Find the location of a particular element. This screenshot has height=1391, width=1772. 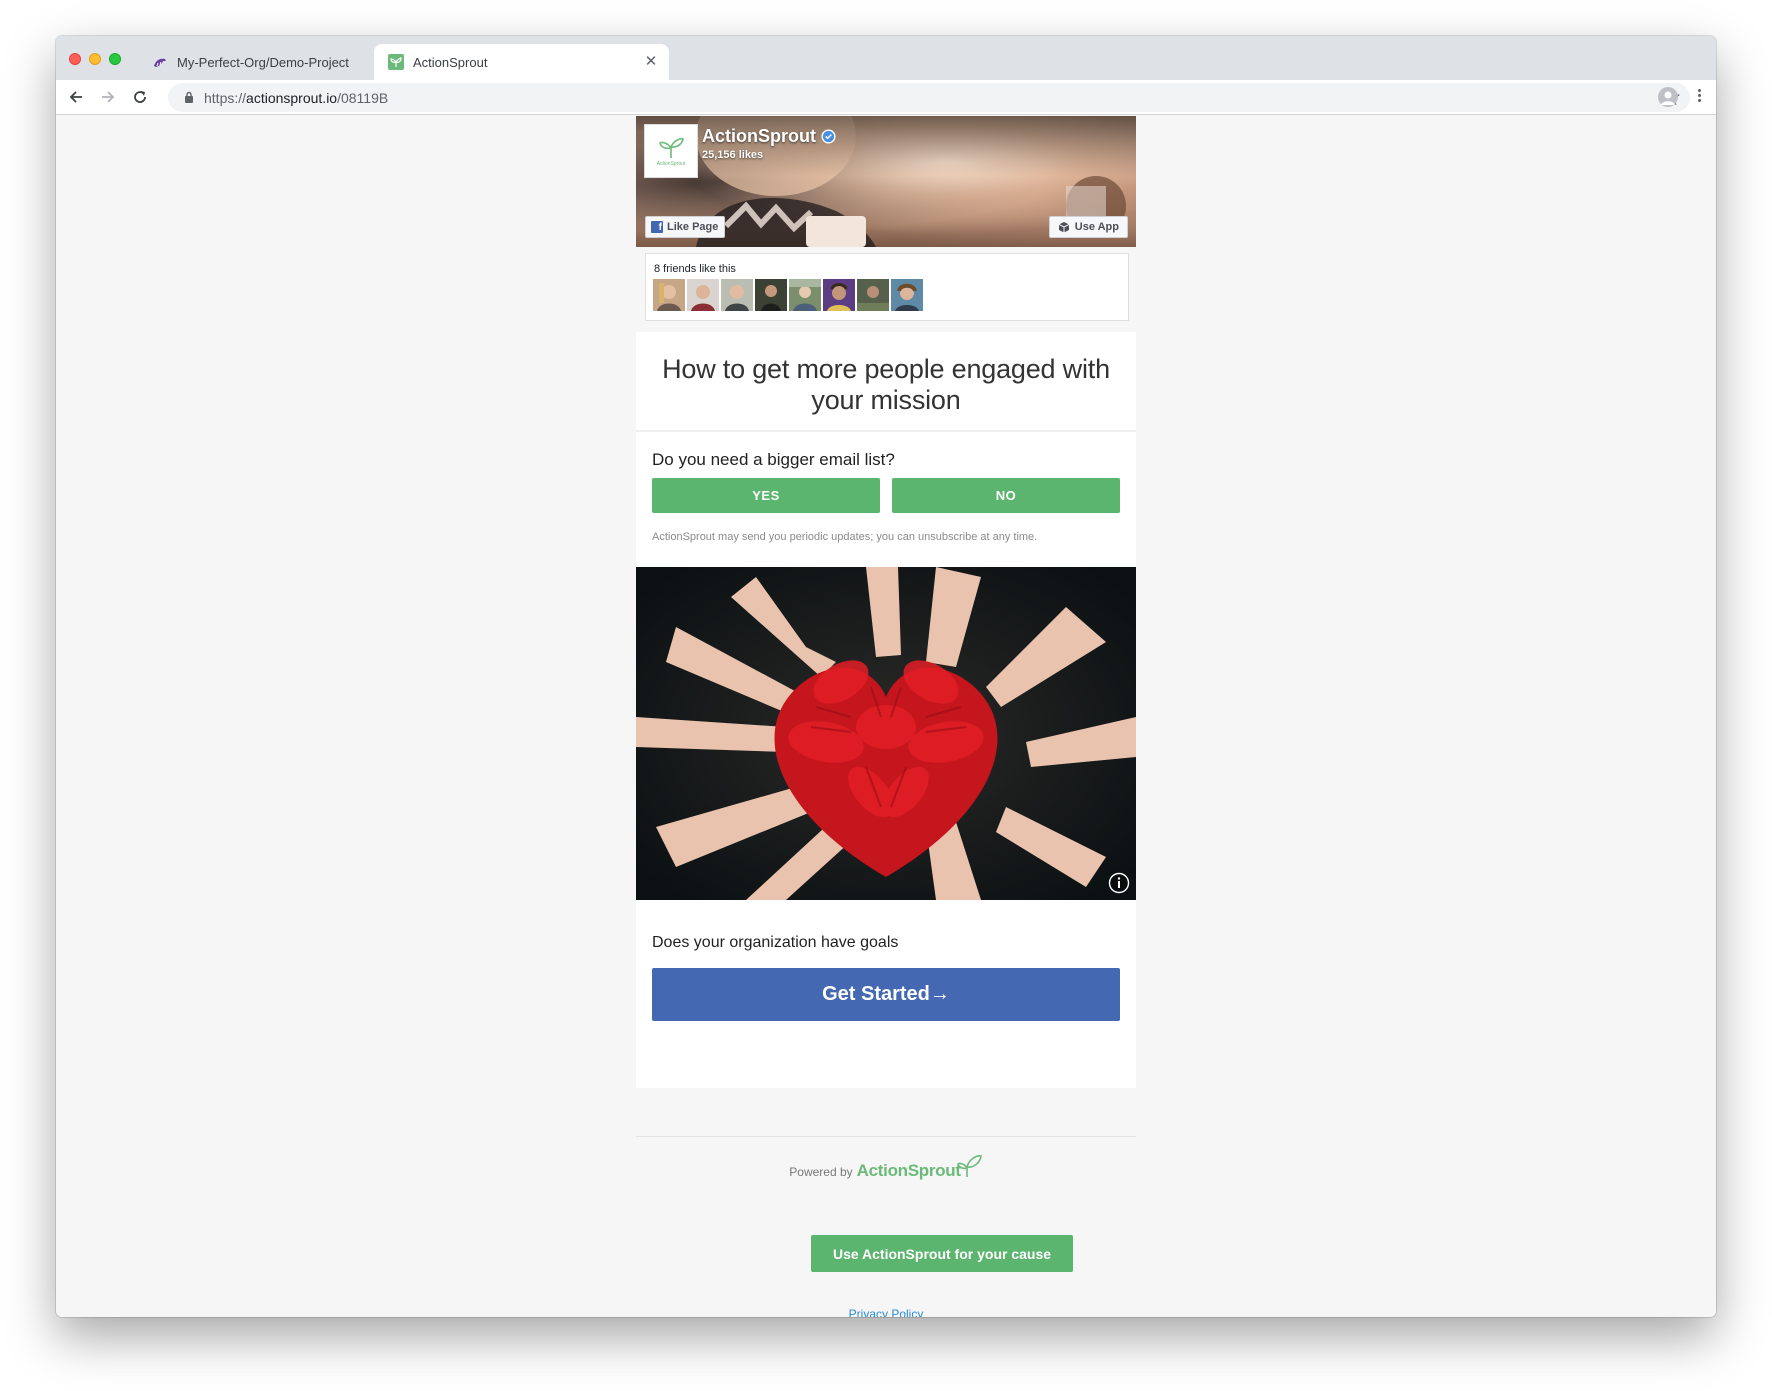

friend-avatars is located at coordinates (789, 295).